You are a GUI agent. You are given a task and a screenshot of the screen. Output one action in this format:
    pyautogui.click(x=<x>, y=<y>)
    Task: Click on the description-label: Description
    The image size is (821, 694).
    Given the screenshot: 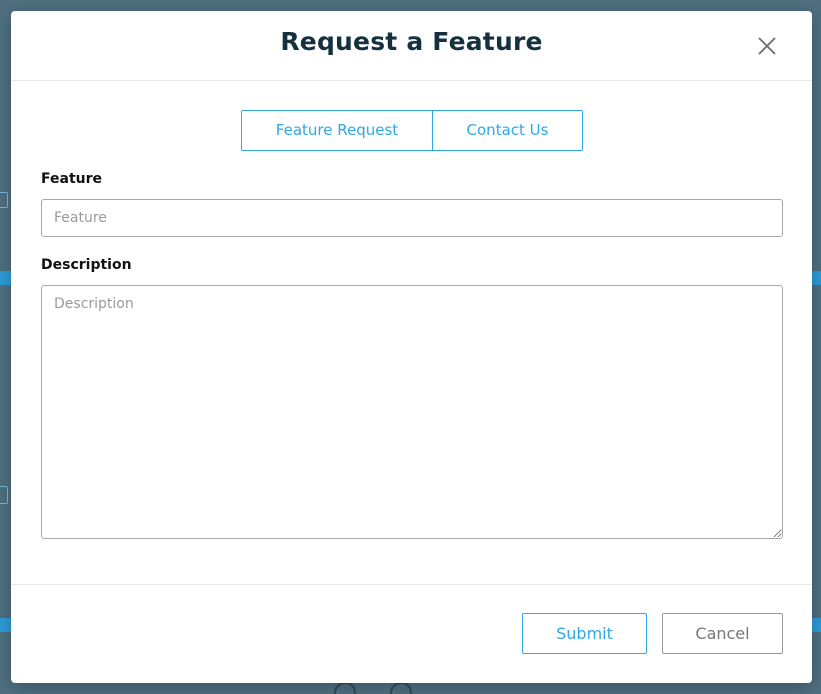 What is the action you would take?
    pyautogui.click(x=86, y=265)
    